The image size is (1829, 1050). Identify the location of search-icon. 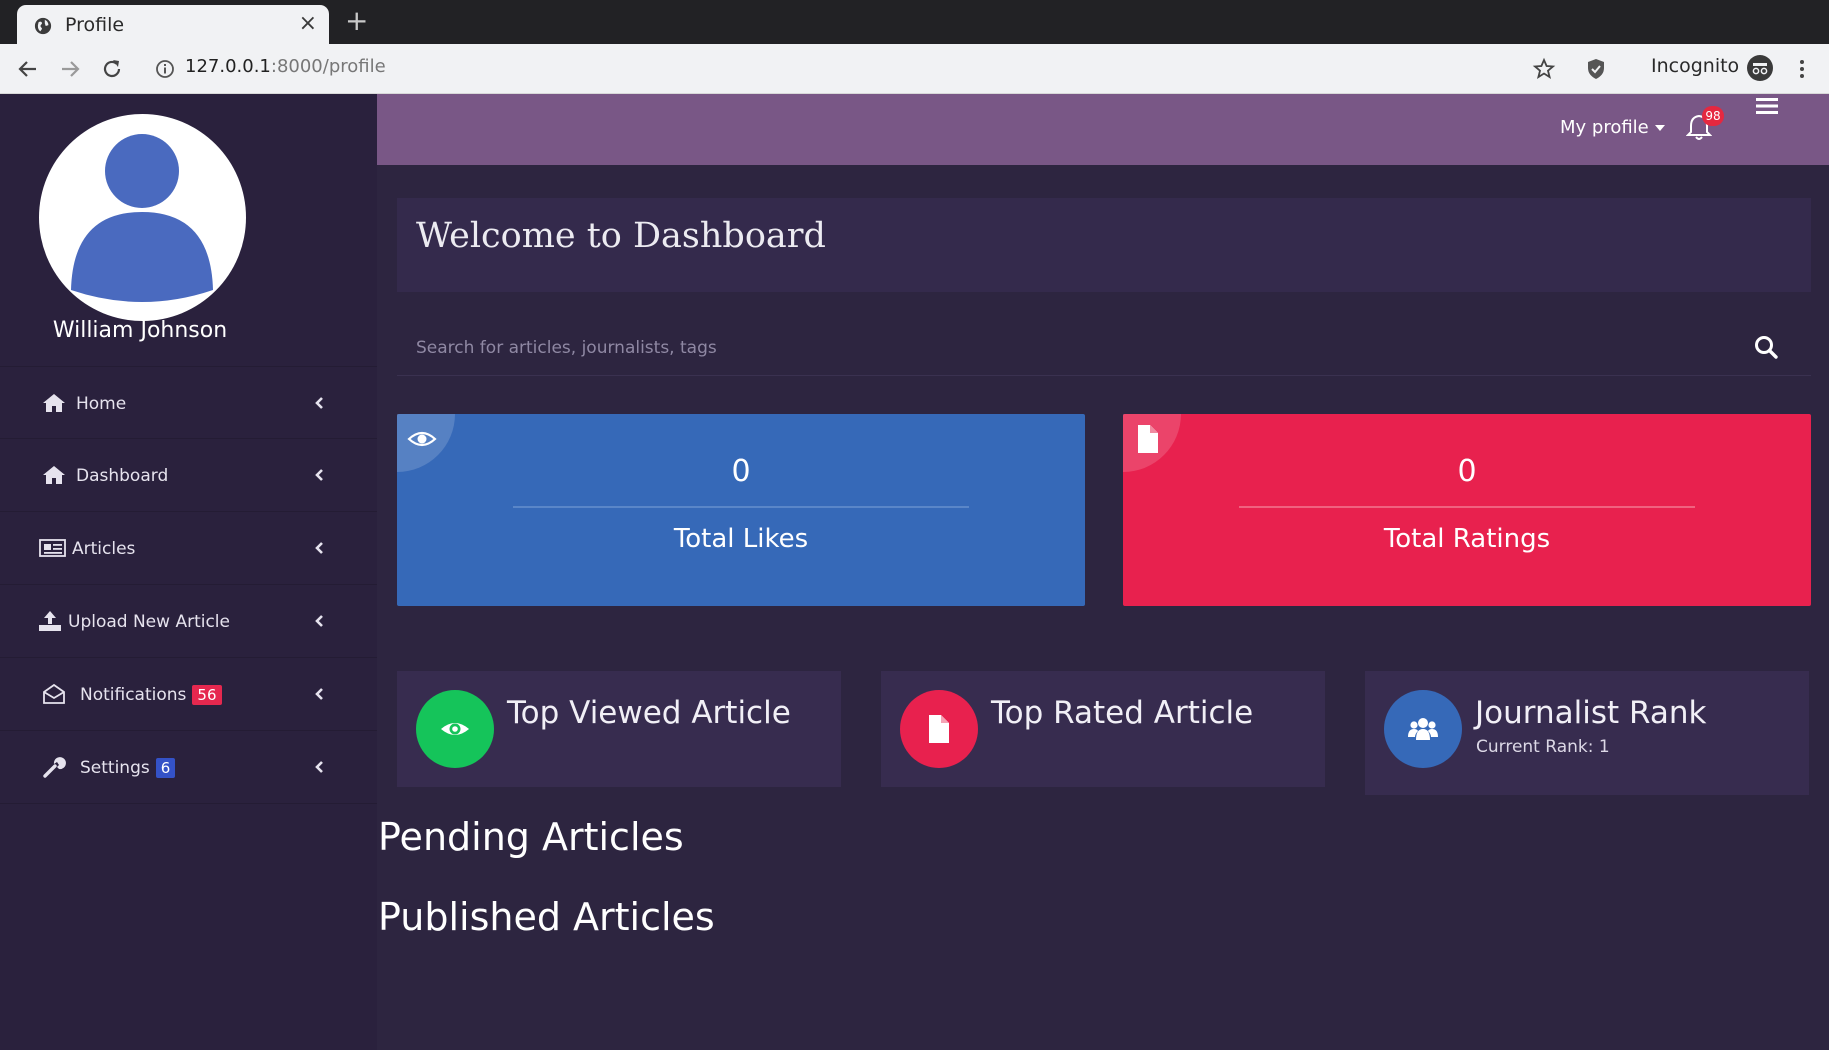
(1766, 347).